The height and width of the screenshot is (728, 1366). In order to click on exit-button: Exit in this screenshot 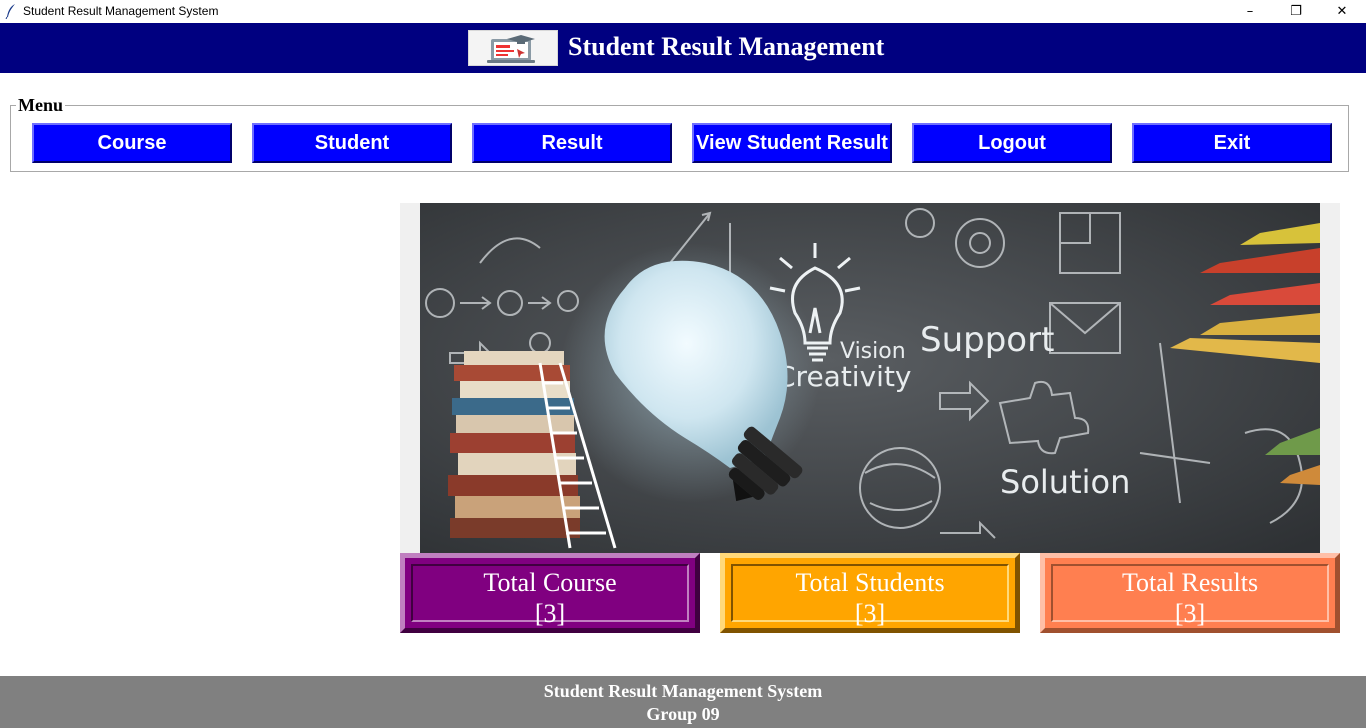, I will do `click(1232, 143)`.